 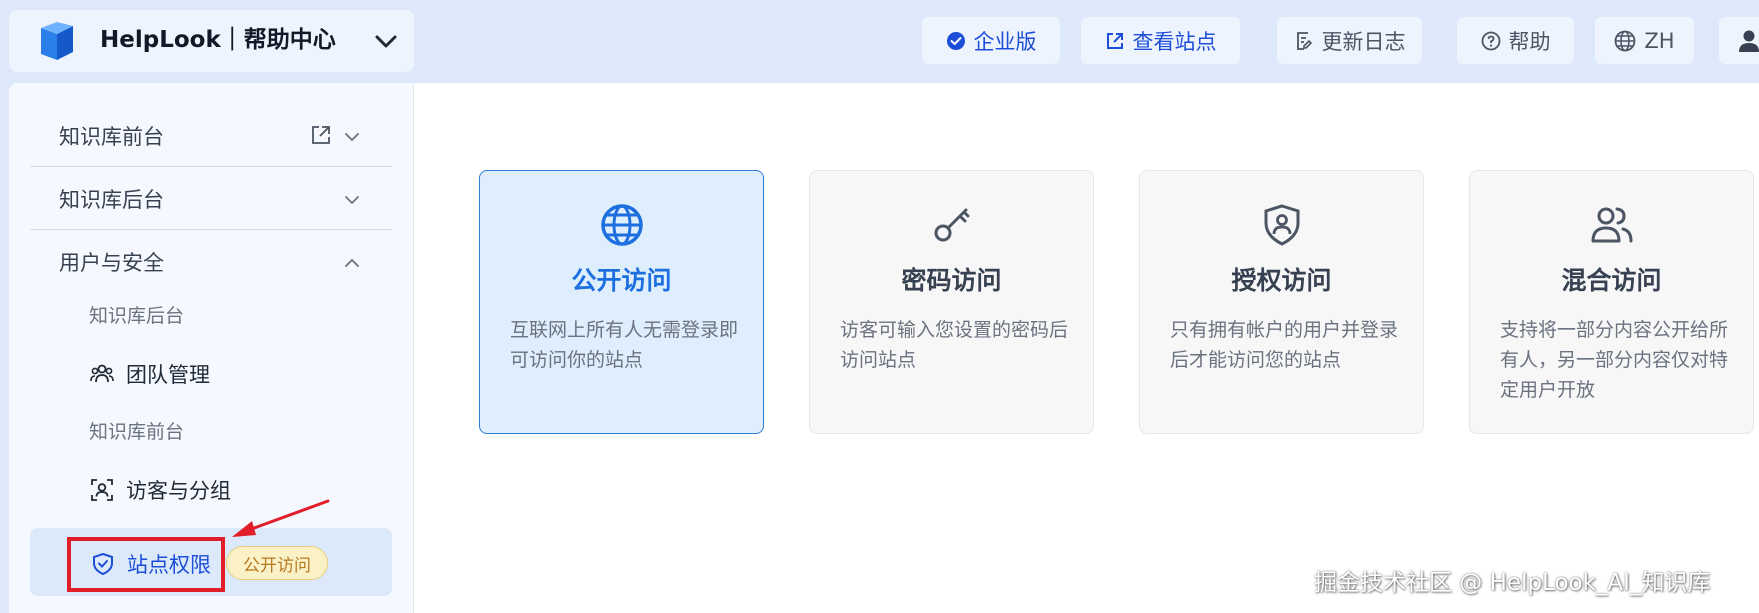 What do you see at coordinates (1284, 345) in the screenshot?
I see `card-description: 只有拥有帐户的用户并登录后才能访问您的站点` at bounding box center [1284, 345].